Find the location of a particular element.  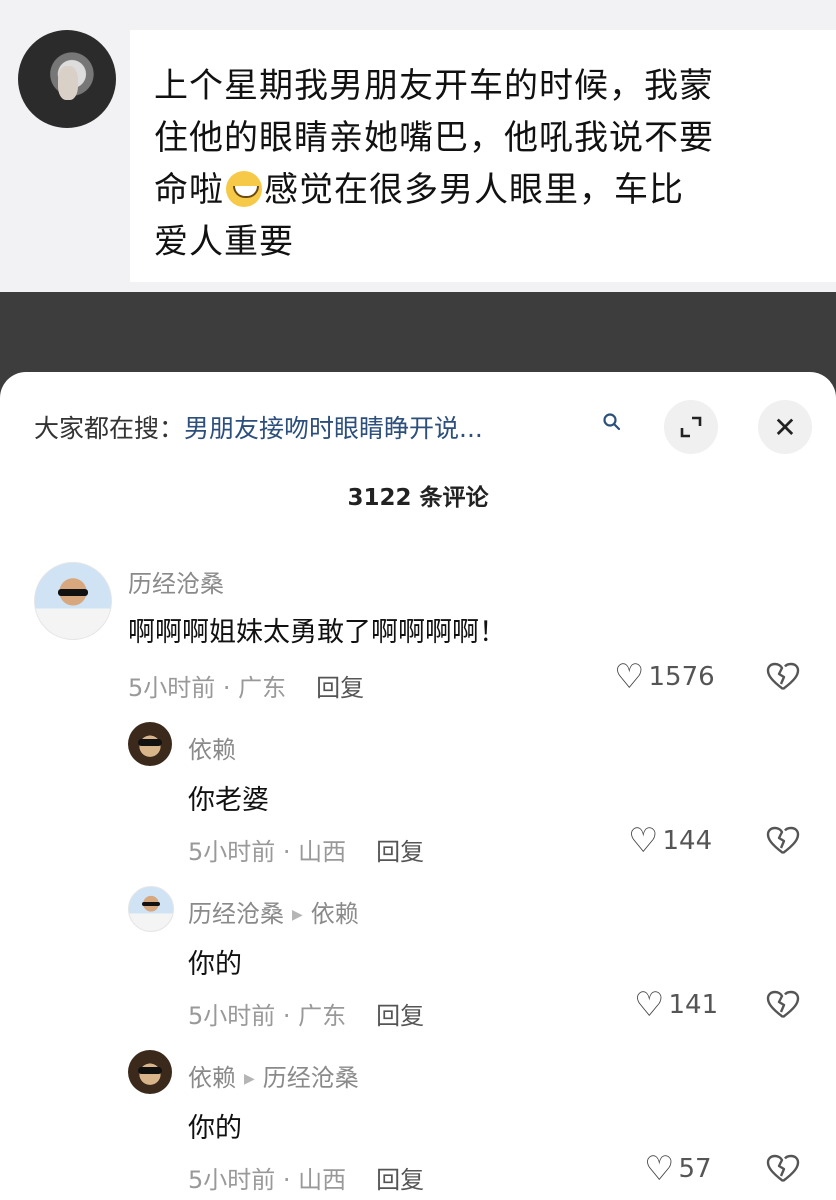

like-button: ♡ 1576 is located at coordinates (664, 677).